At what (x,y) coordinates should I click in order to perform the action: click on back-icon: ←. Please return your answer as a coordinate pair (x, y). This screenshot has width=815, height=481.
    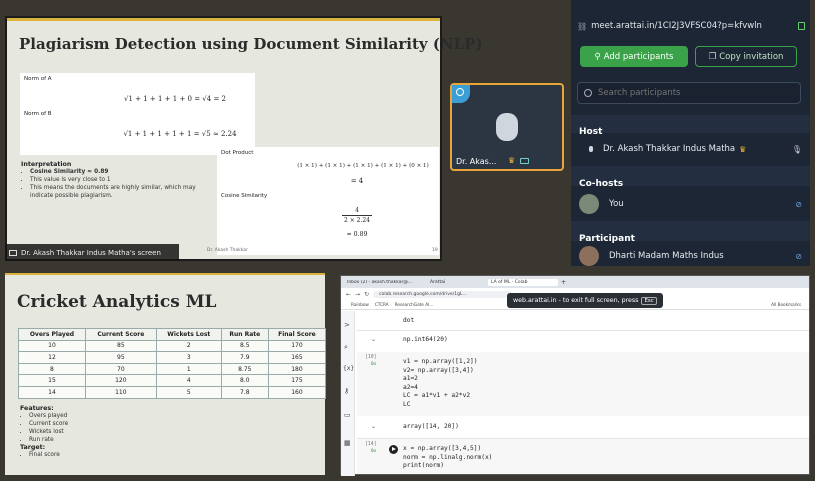
    Looking at the image, I should click on (348, 294).